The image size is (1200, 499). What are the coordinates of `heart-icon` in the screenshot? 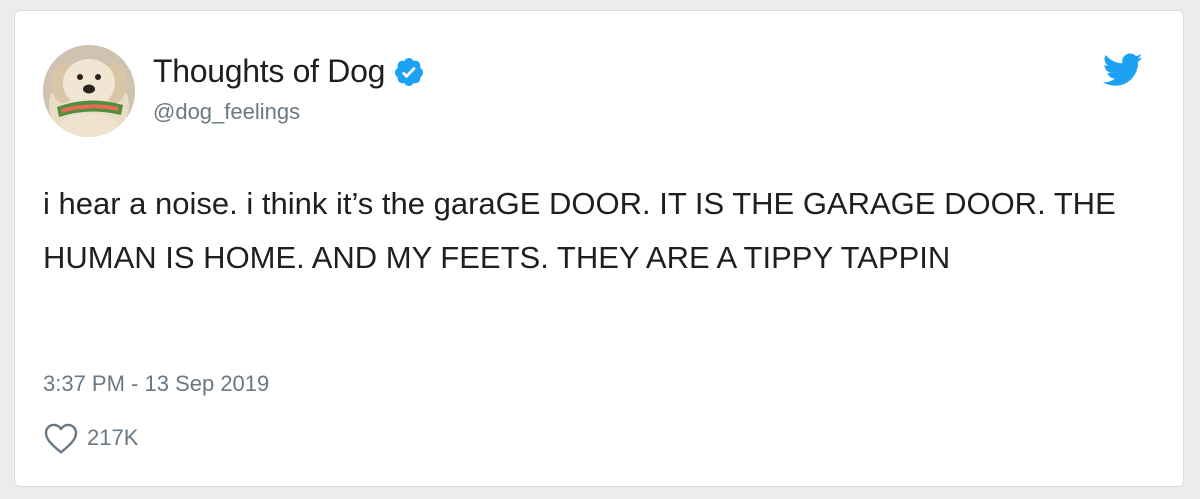 It's located at (61, 438).